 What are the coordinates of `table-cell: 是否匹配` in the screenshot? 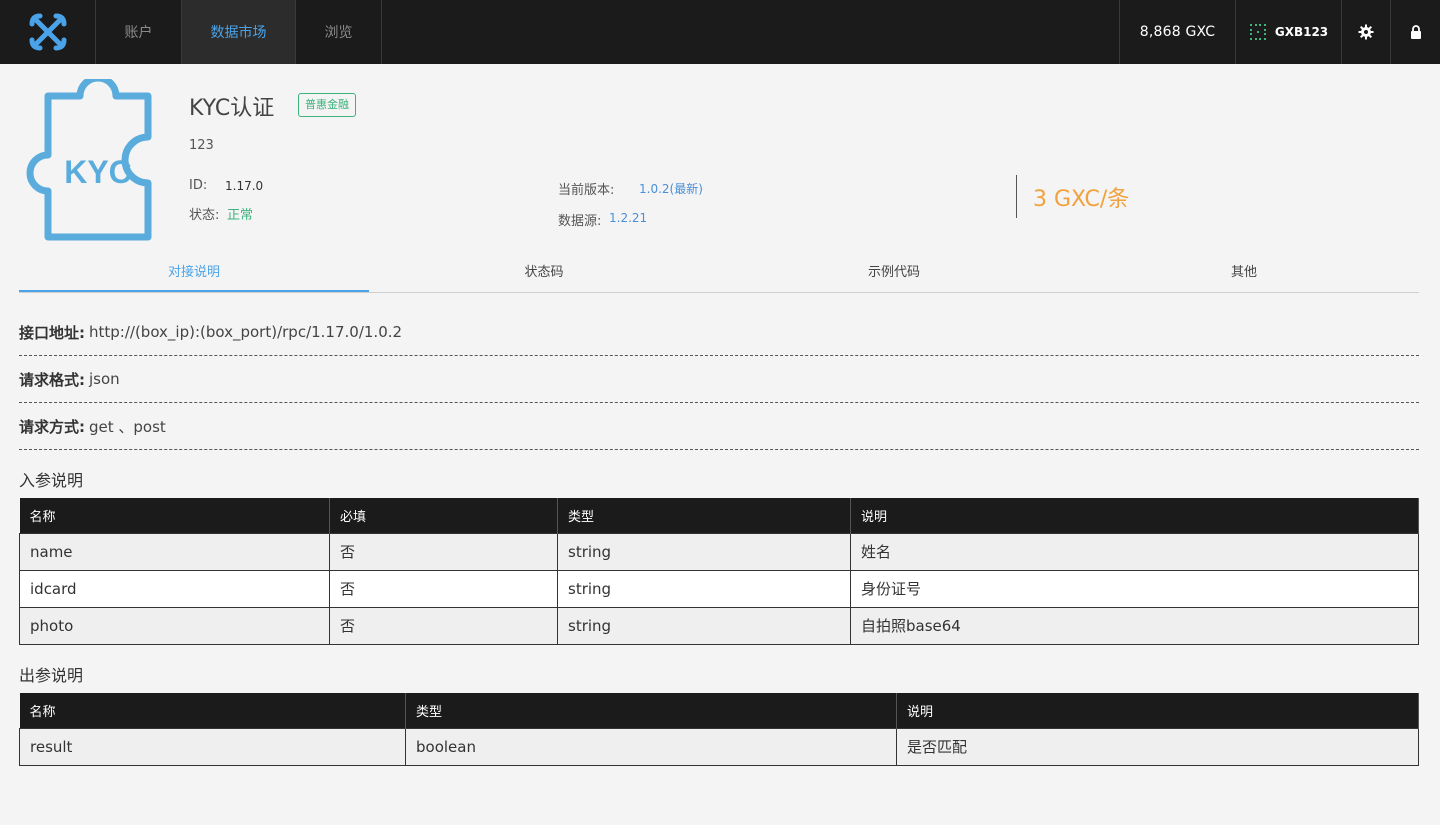 It's located at (1157, 746).